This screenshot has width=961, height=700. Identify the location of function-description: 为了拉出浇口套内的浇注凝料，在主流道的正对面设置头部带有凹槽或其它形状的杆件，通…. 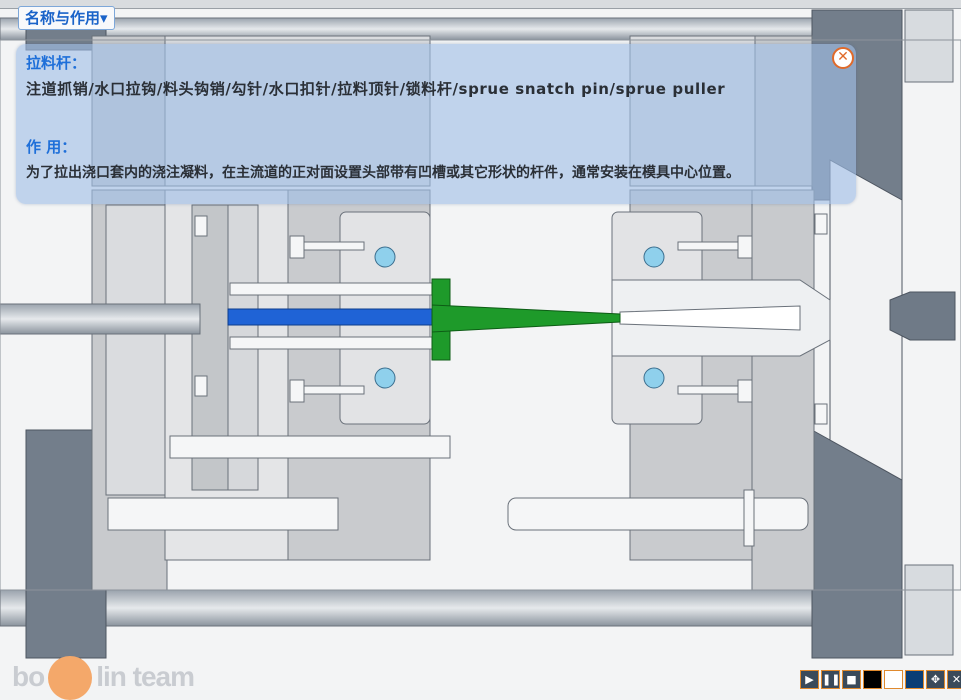
(383, 173).